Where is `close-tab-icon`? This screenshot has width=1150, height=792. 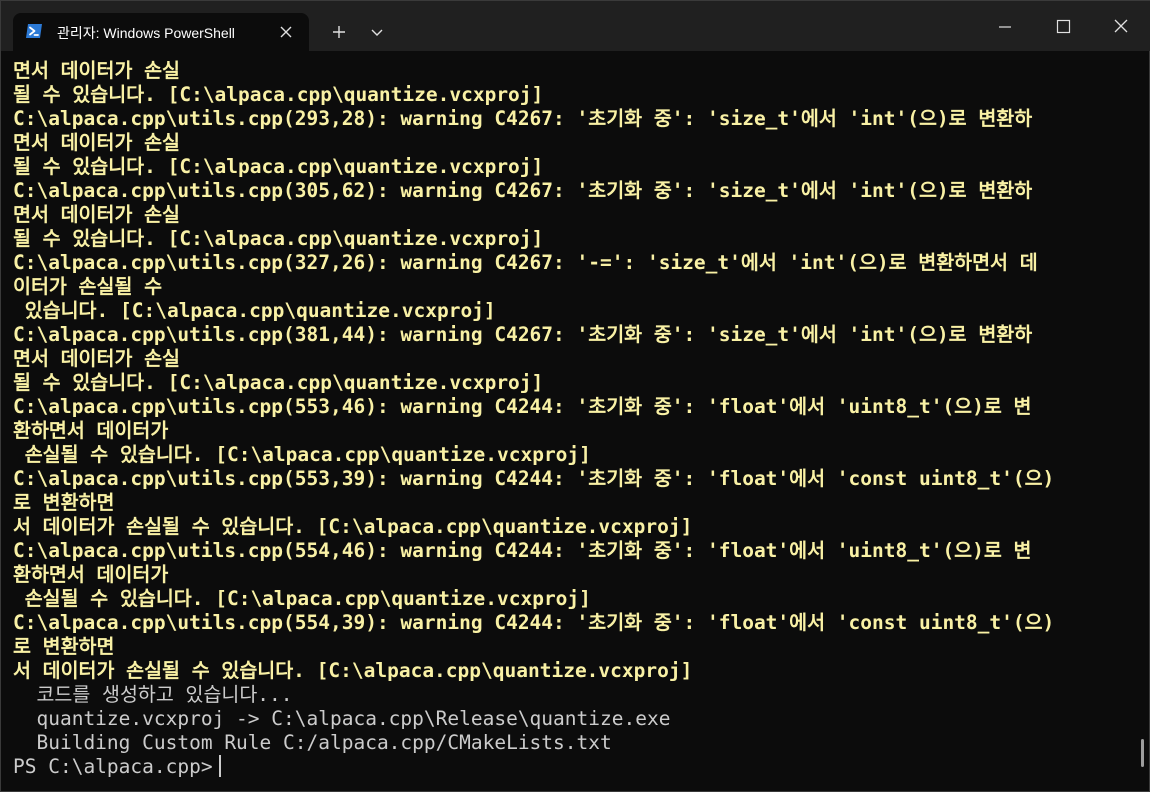
close-tab-icon is located at coordinates (286, 32).